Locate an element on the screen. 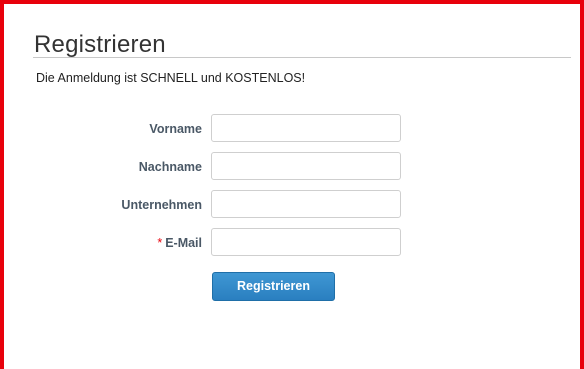 The width and height of the screenshot is (584, 369). nachname-label: Nachname is located at coordinates (170, 167).